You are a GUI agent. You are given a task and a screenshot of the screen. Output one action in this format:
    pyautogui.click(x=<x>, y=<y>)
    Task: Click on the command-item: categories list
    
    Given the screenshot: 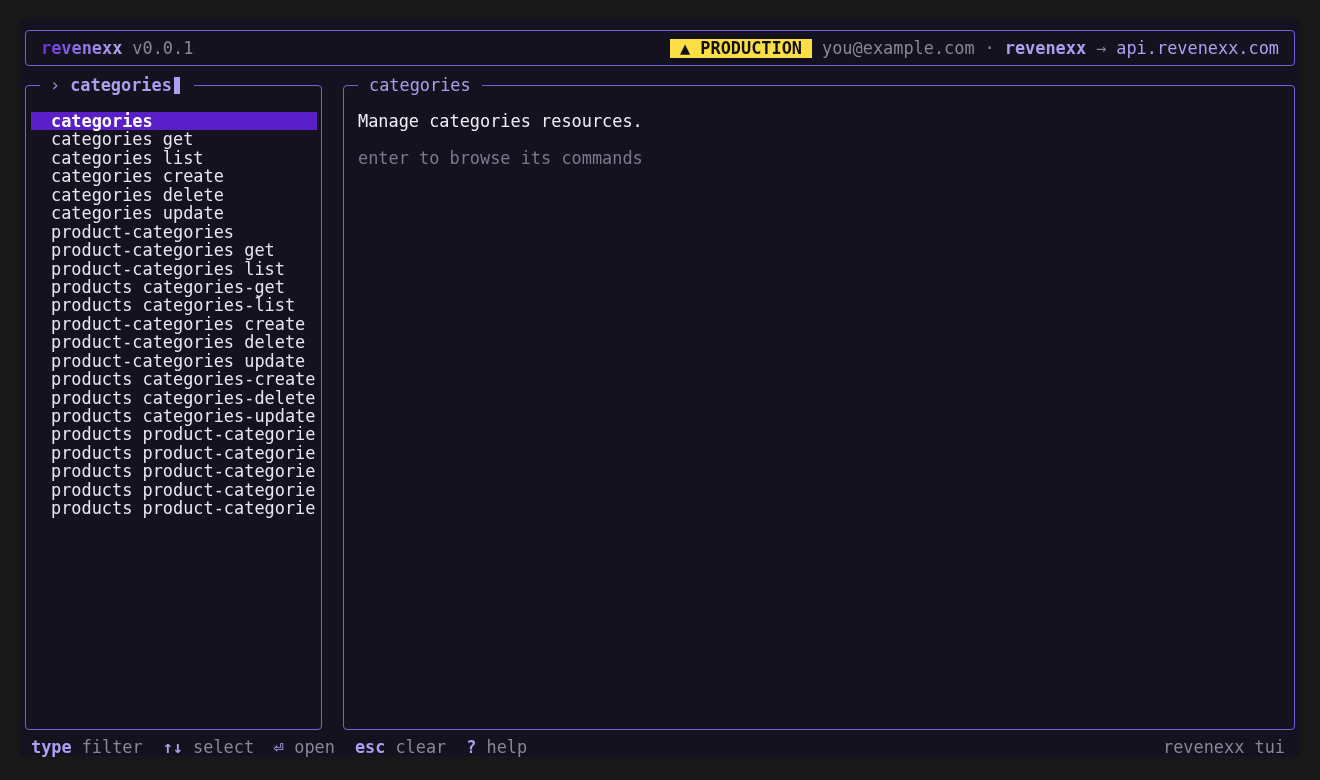 What is the action you would take?
    pyautogui.click(x=174, y=158)
    